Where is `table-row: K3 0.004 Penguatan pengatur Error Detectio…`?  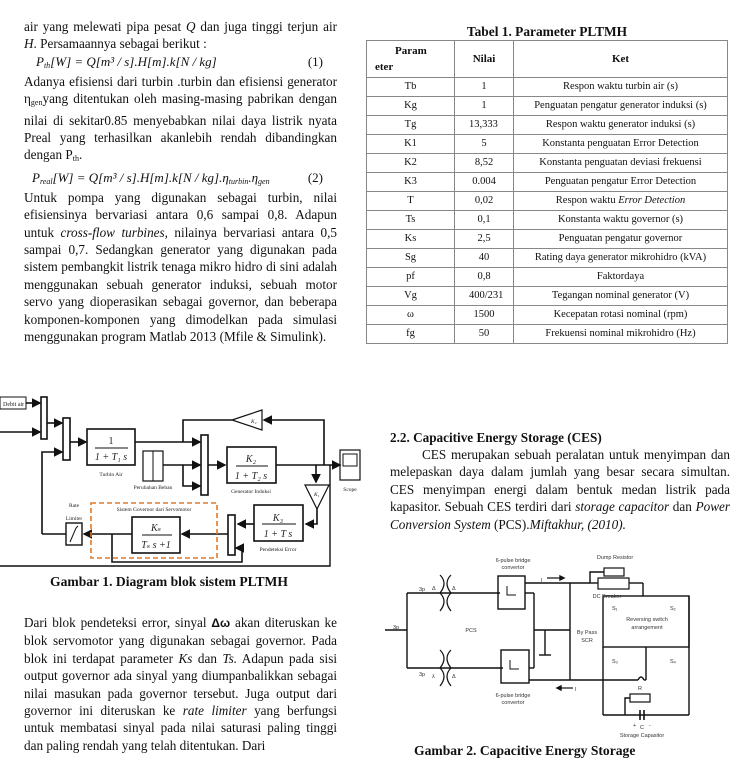
table-row: K3 0.004 Penguatan pengatur Error Detectio… is located at coordinates (547, 182).